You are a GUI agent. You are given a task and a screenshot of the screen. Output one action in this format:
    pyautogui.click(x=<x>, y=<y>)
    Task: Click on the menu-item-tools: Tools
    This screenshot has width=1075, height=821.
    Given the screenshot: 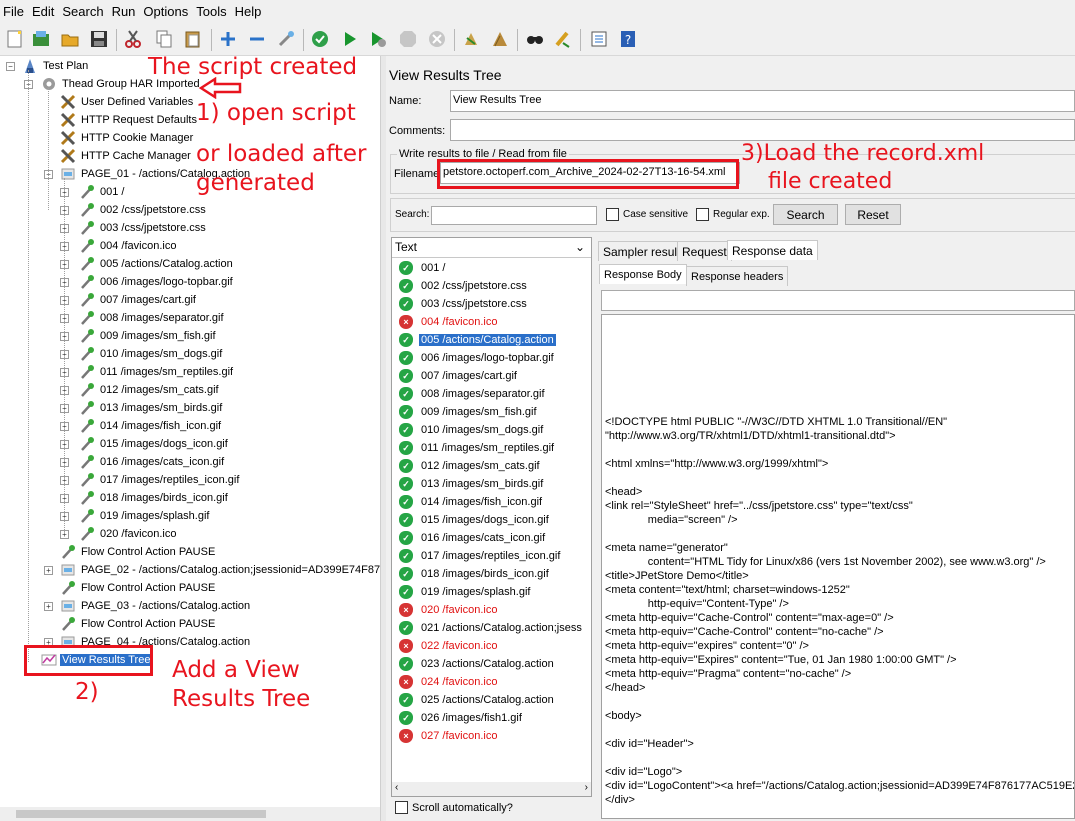 What is the action you would take?
    pyautogui.click(x=211, y=12)
    